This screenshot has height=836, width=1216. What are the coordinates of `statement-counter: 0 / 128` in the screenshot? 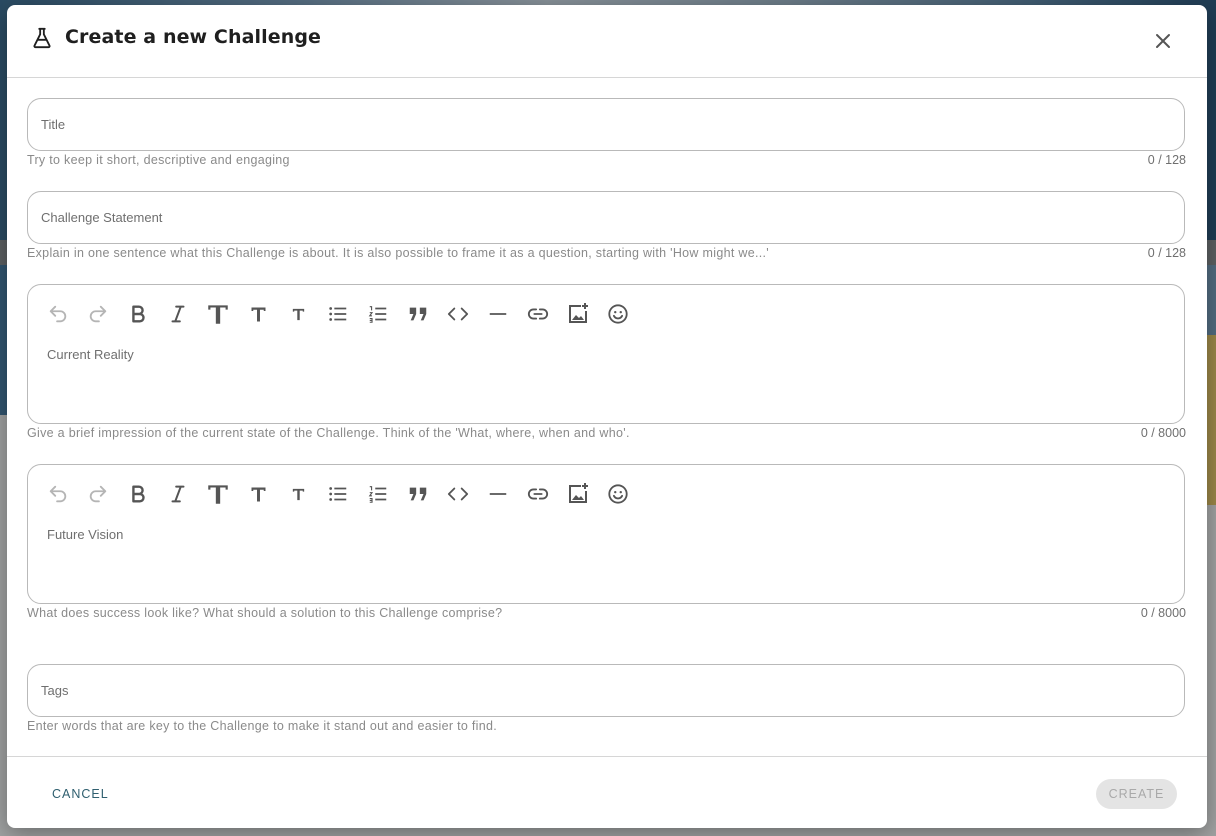 It's located at (1166, 253).